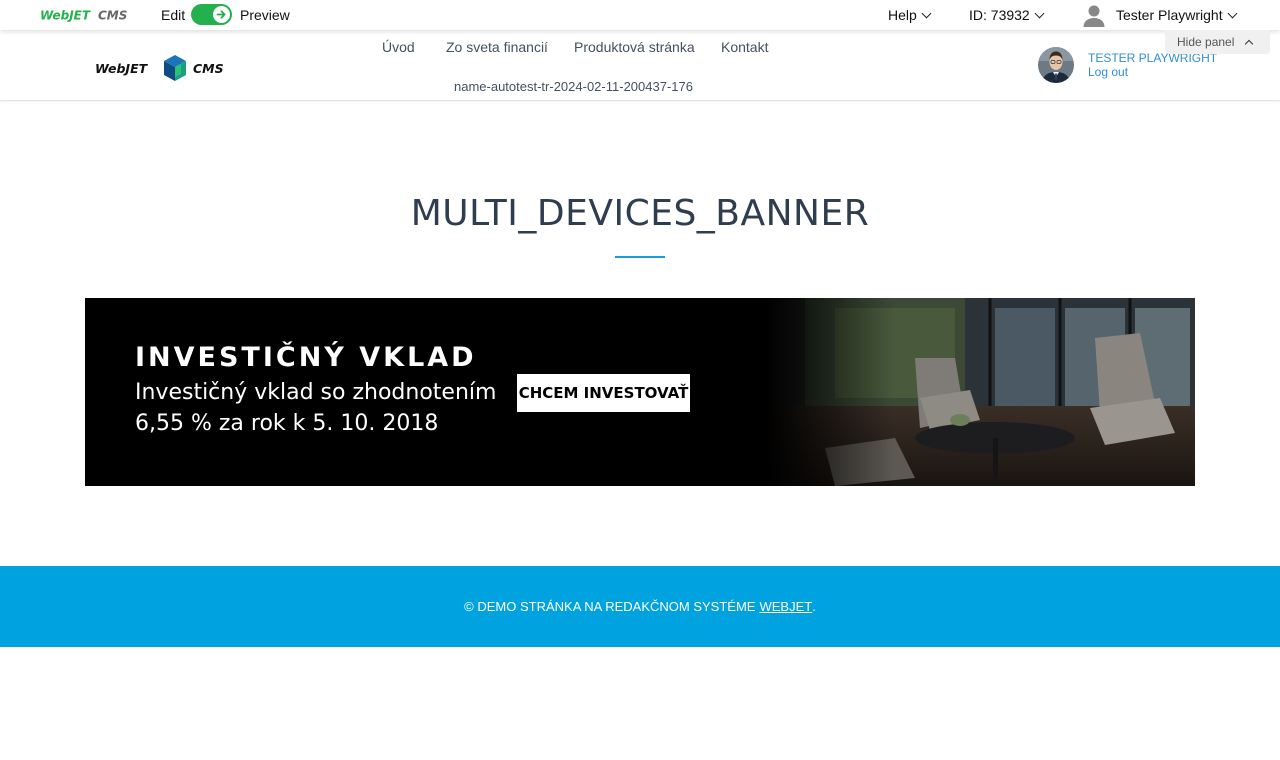  What do you see at coordinates (211, 14) in the screenshot?
I see `edit-preview-toggle` at bounding box center [211, 14].